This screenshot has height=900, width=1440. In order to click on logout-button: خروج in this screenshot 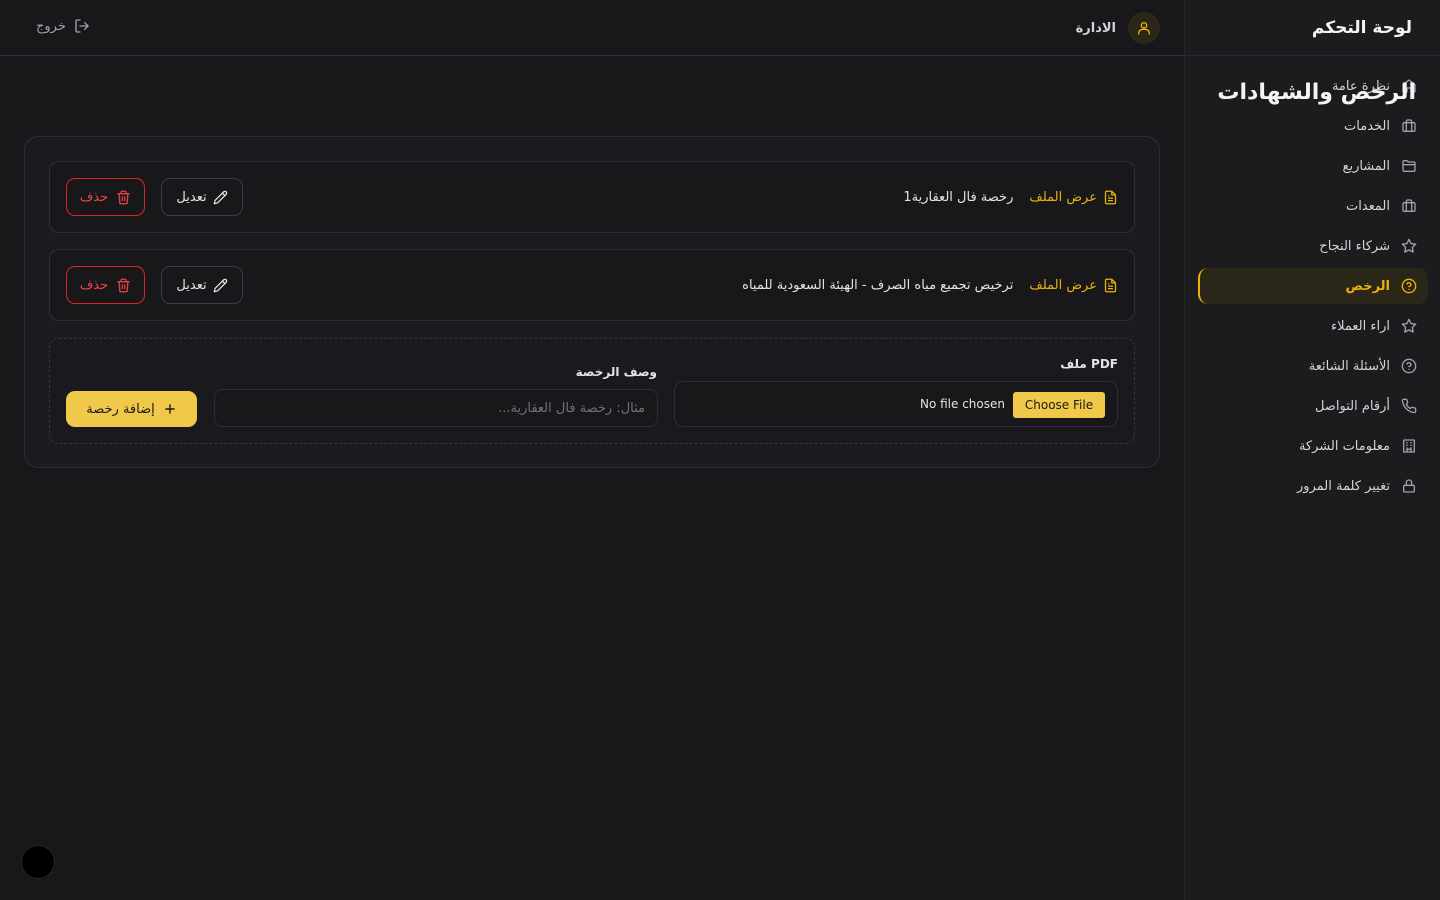, I will do `click(63, 26)`.